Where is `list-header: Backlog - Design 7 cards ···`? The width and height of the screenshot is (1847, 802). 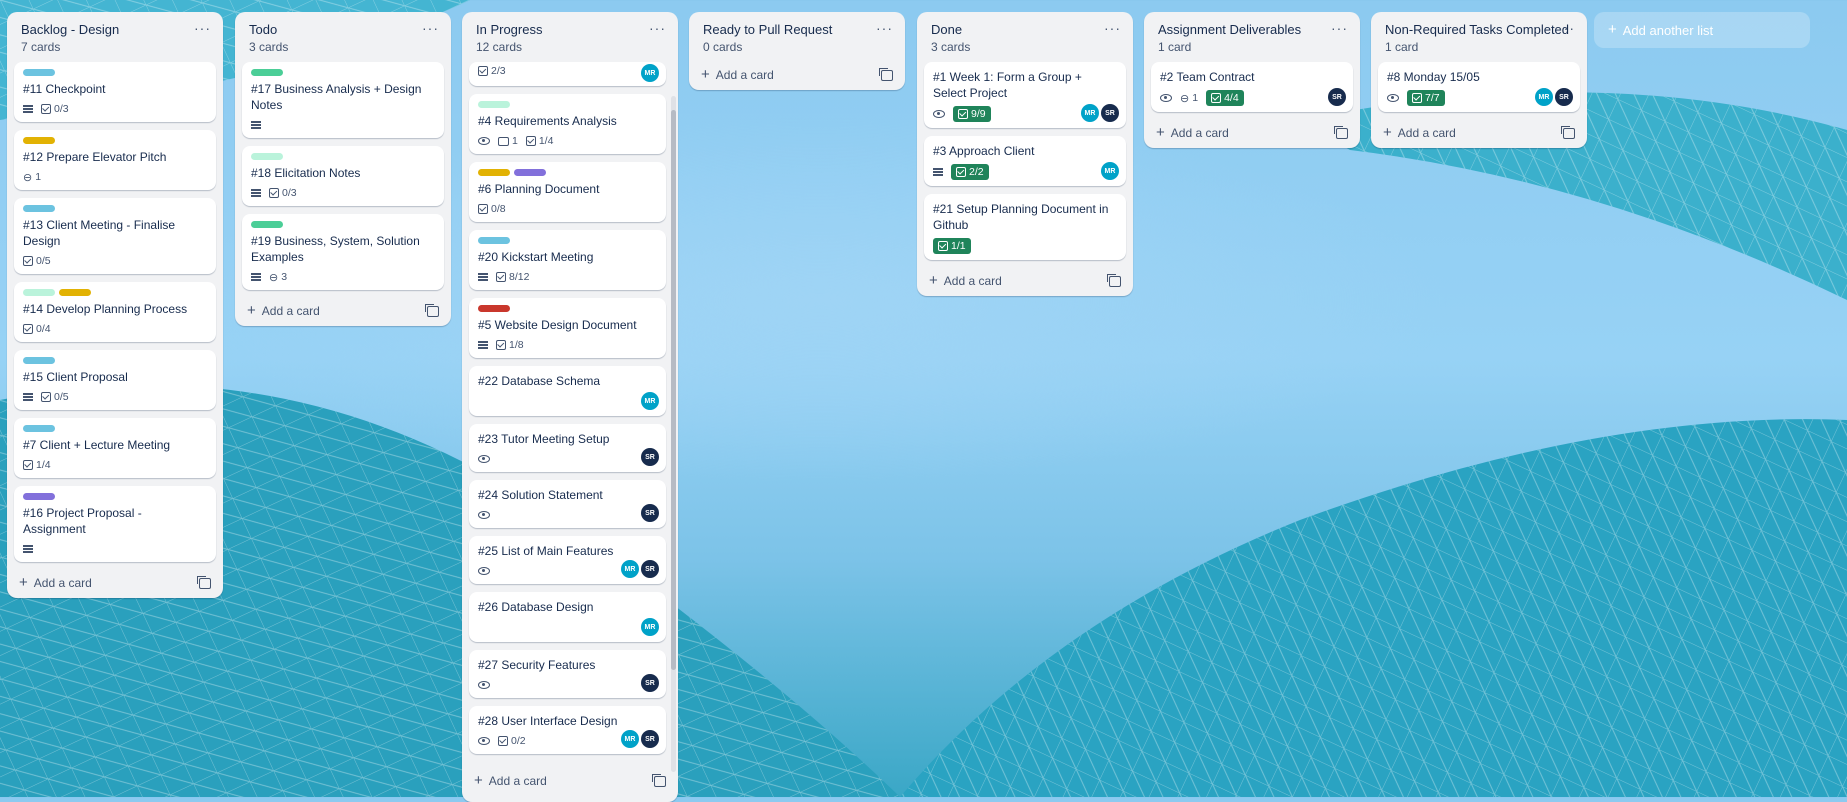 list-header: Backlog - Design 7 cards ··· is located at coordinates (115, 35).